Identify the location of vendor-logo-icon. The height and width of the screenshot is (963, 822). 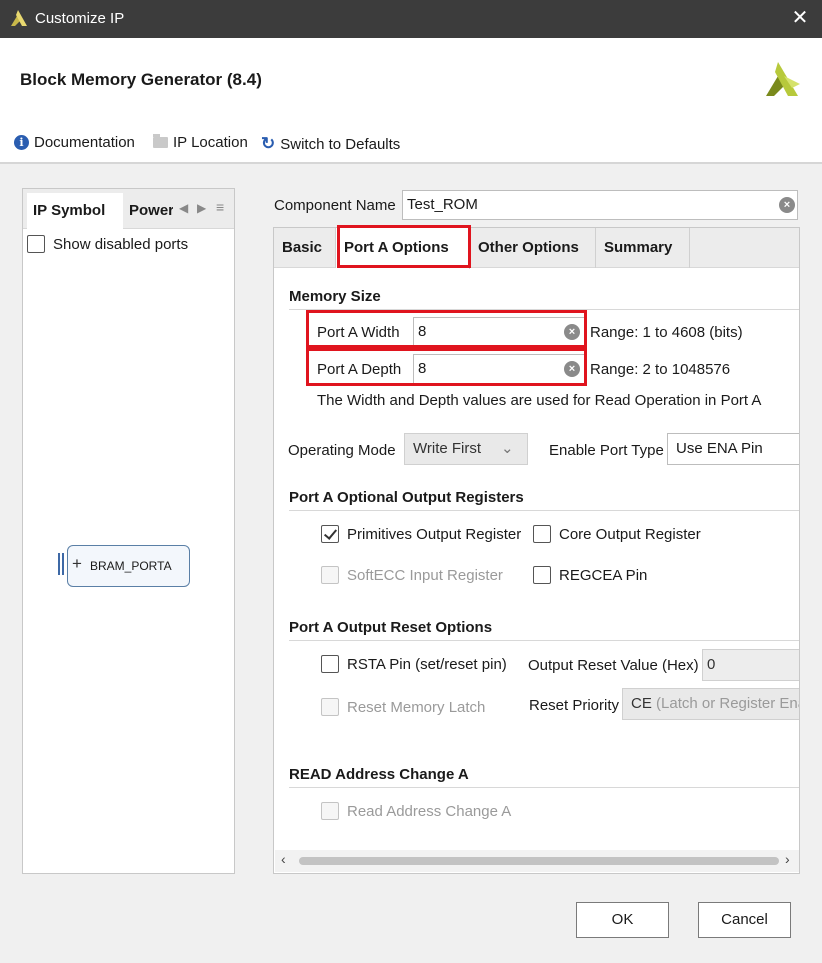
(783, 79).